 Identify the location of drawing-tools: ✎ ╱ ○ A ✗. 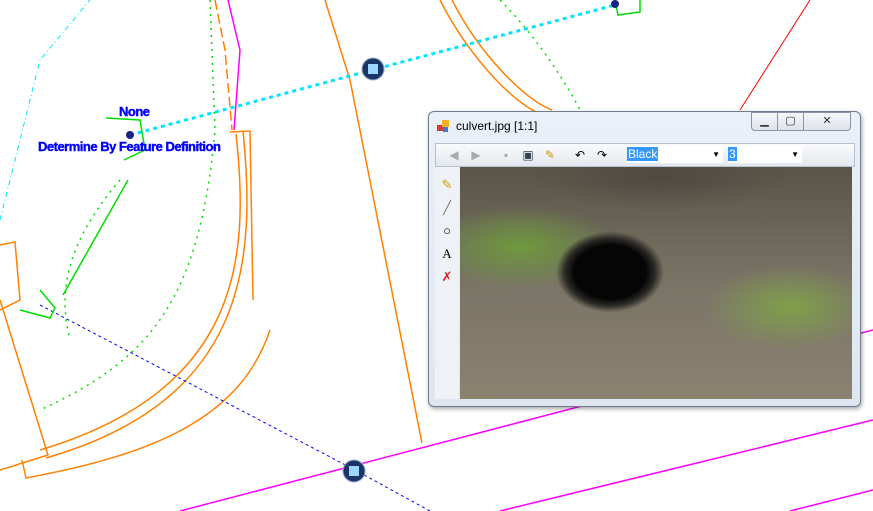
(447, 283).